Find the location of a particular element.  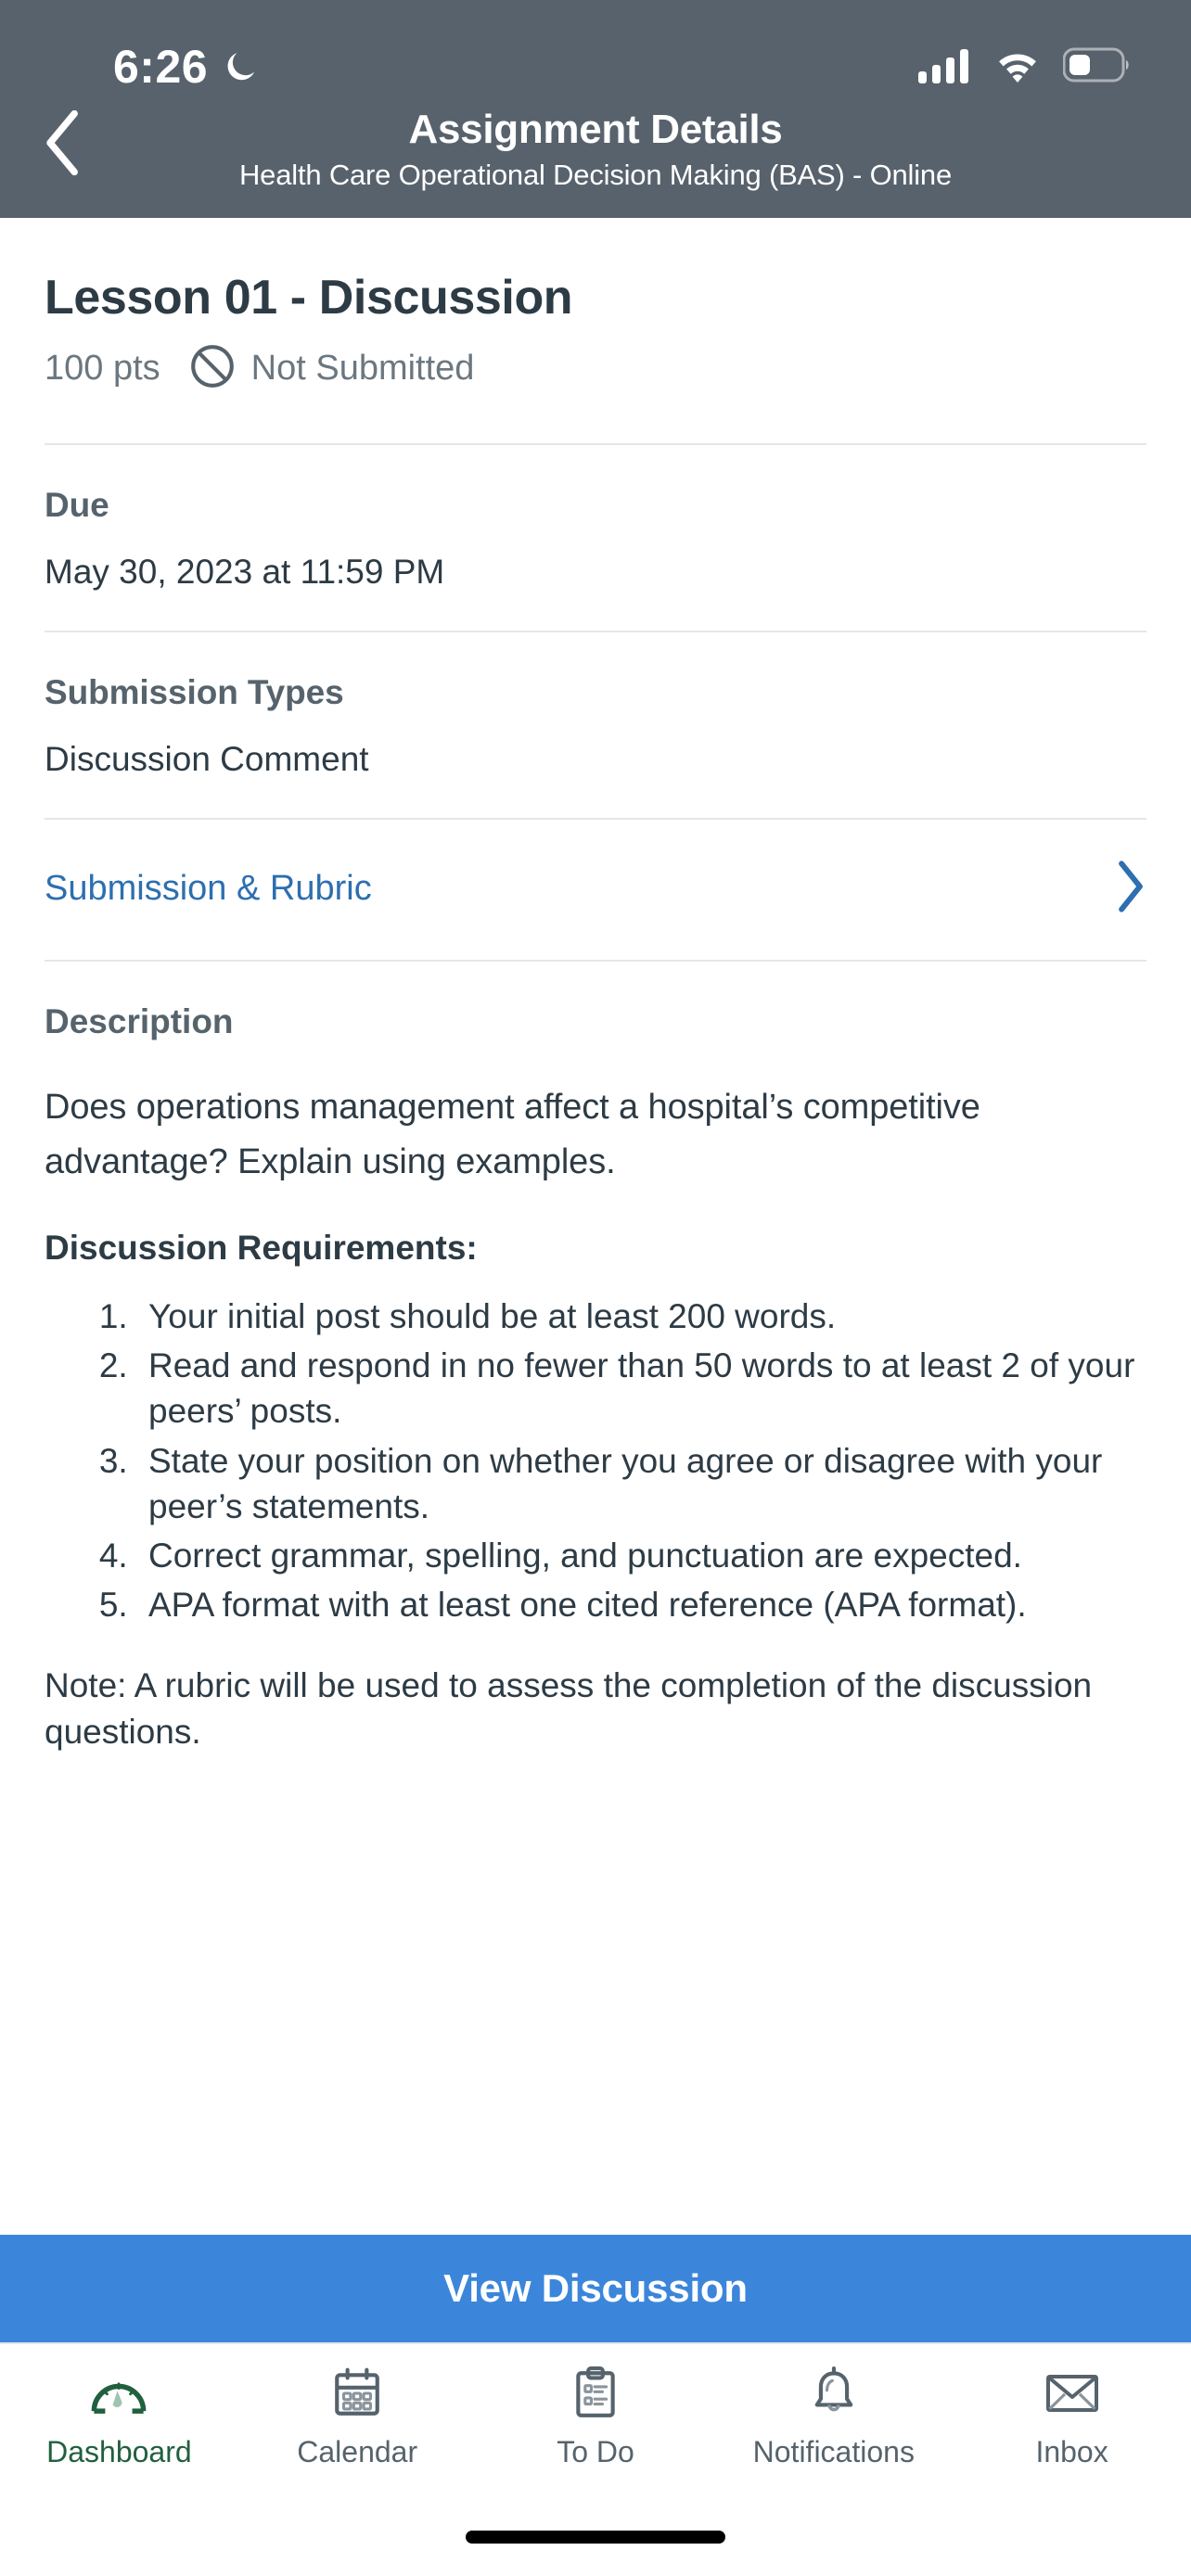

status-time: 6:26 is located at coordinates (161, 67).